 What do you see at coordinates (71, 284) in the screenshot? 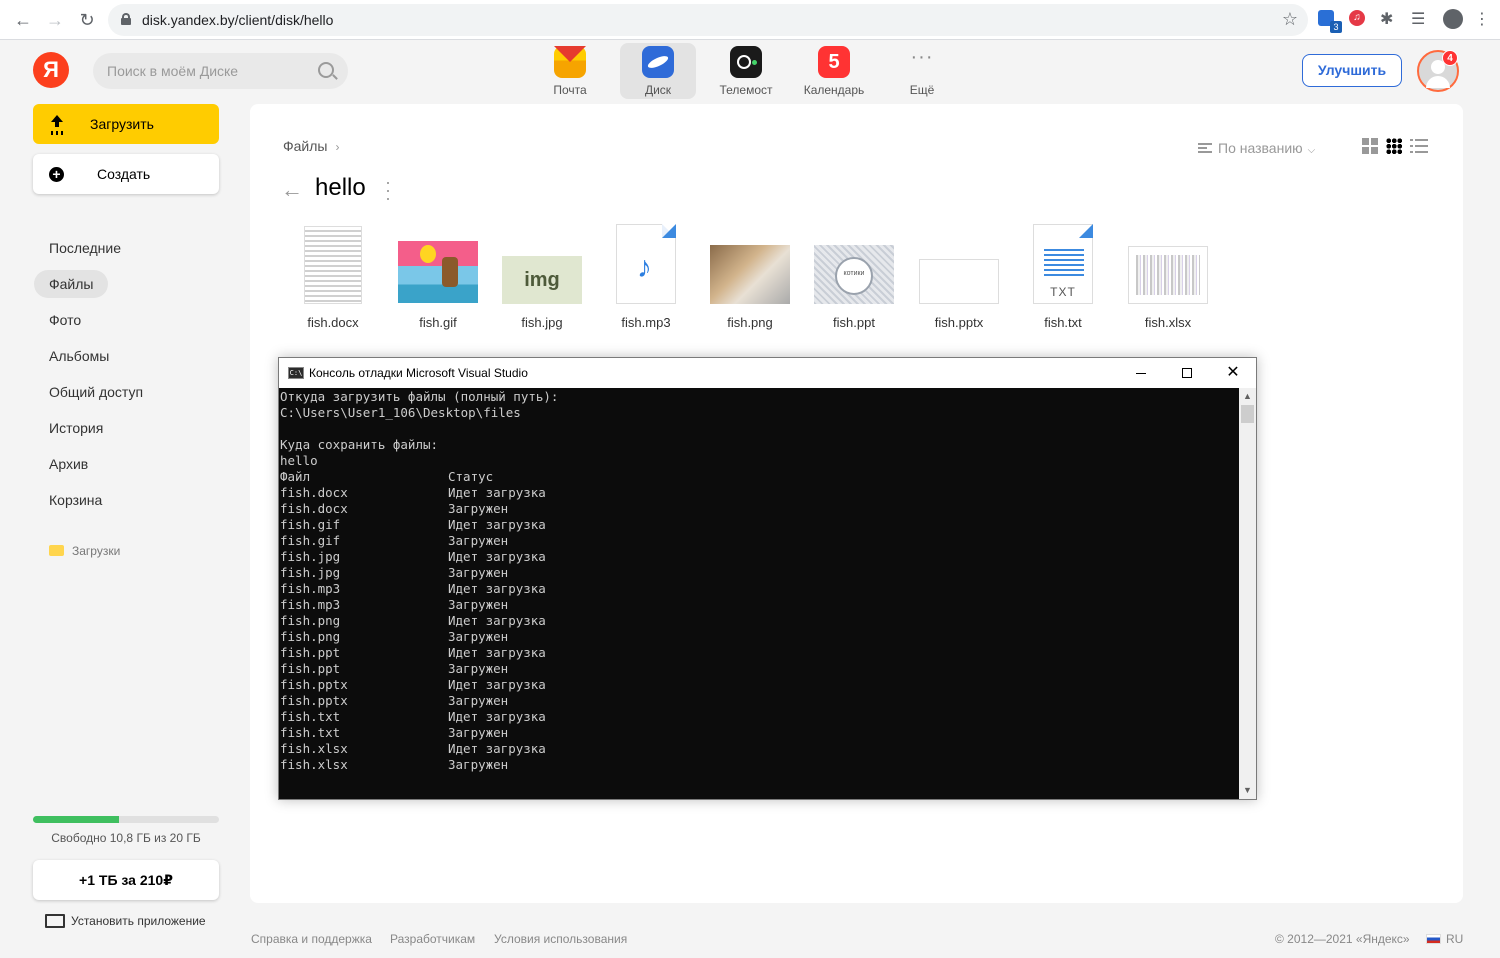
I see `sidebar-item-files: Файлы` at bounding box center [71, 284].